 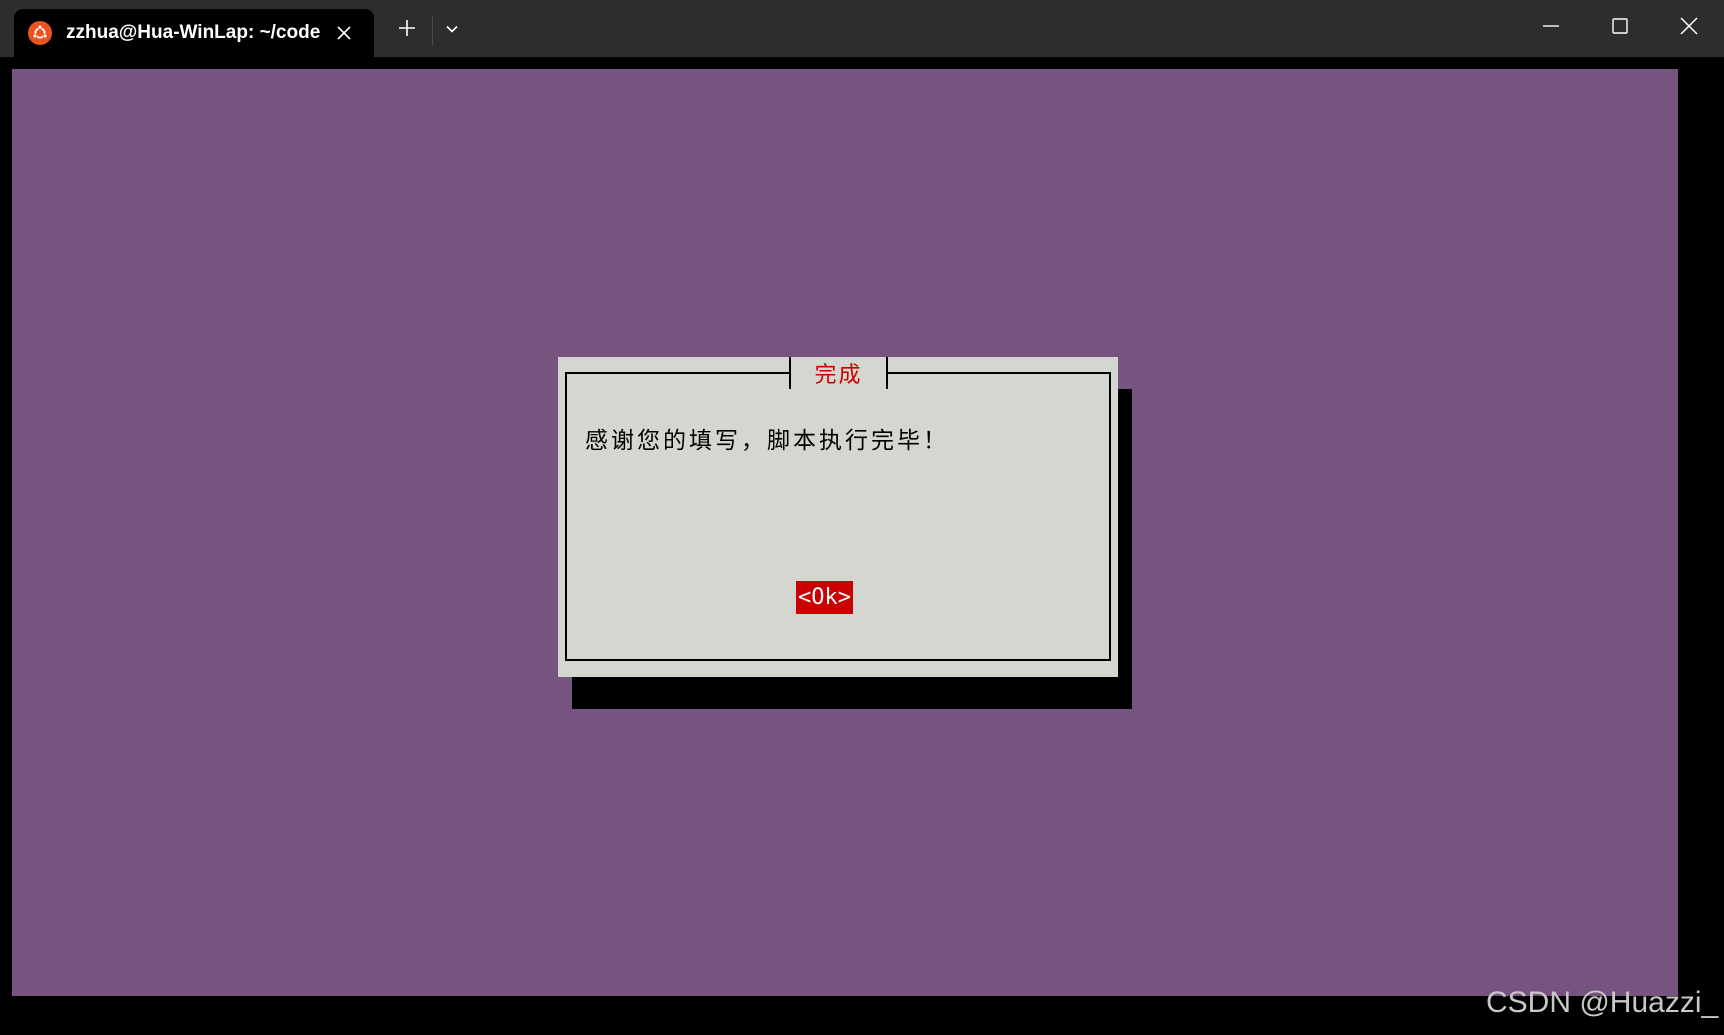 What do you see at coordinates (838, 375) in the screenshot?
I see `dialog-title: 完成` at bounding box center [838, 375].